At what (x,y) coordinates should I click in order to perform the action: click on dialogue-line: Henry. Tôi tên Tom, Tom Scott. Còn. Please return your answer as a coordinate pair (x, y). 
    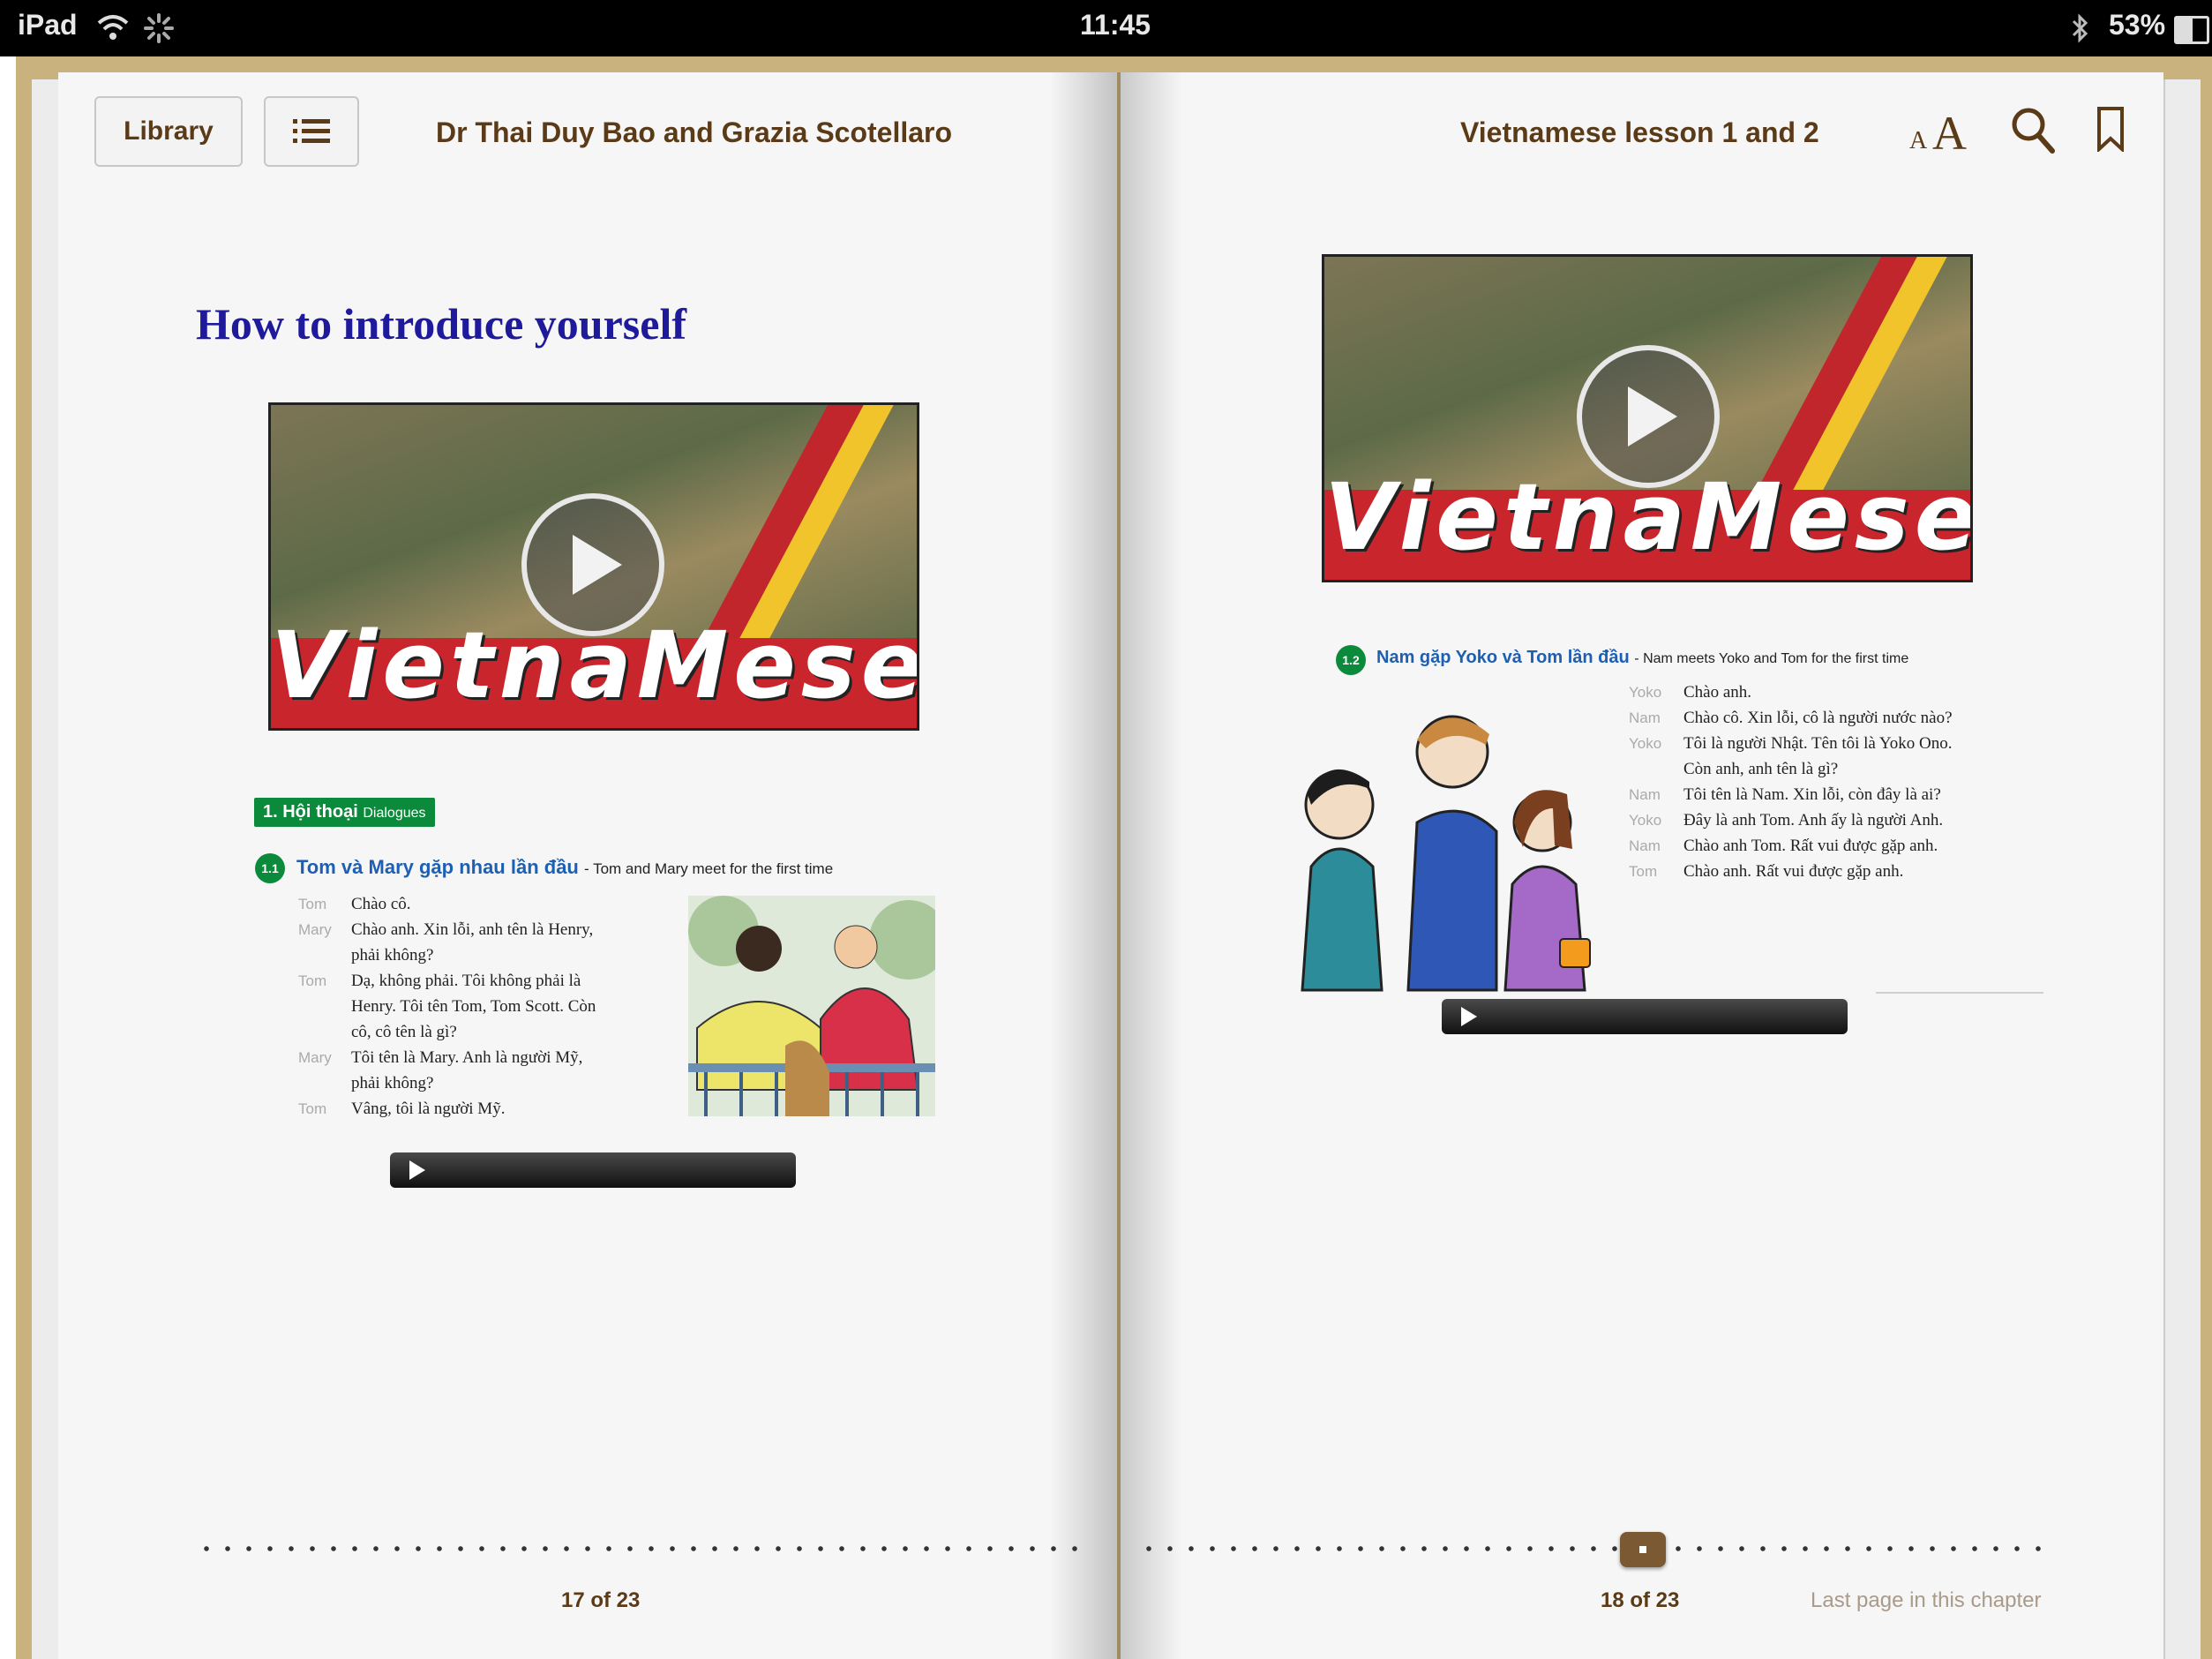
    Looking at the image, I should click on (483, 1006).